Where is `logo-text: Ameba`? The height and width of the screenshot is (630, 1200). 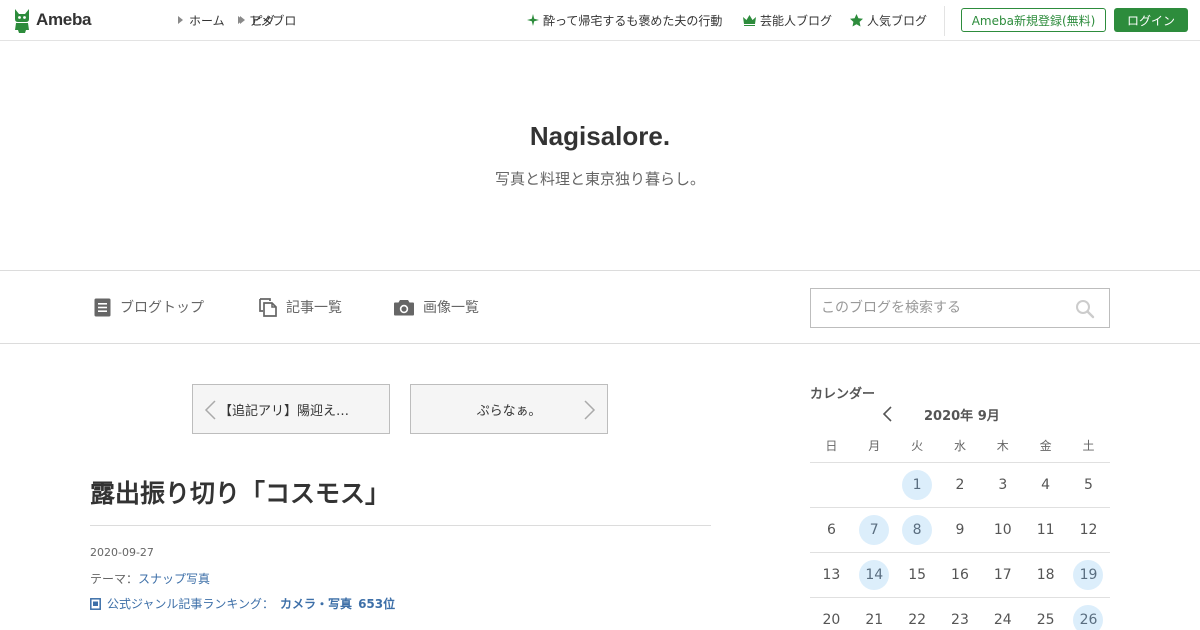
logo-text: Ameba is located at coordinates (64, 19).